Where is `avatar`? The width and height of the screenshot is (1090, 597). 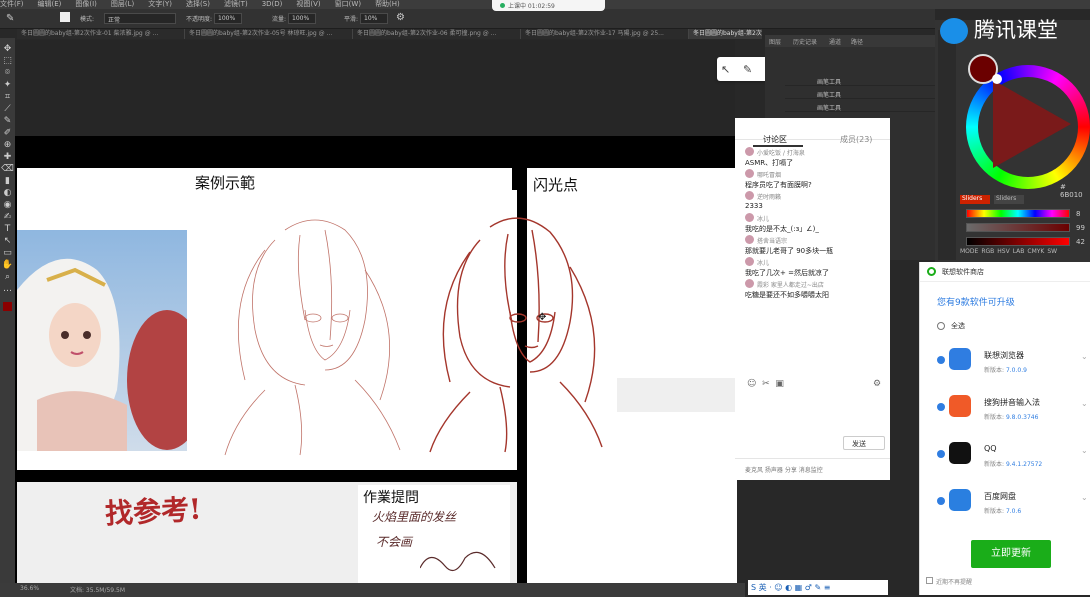 avatar is located at coordinates (749, 261).